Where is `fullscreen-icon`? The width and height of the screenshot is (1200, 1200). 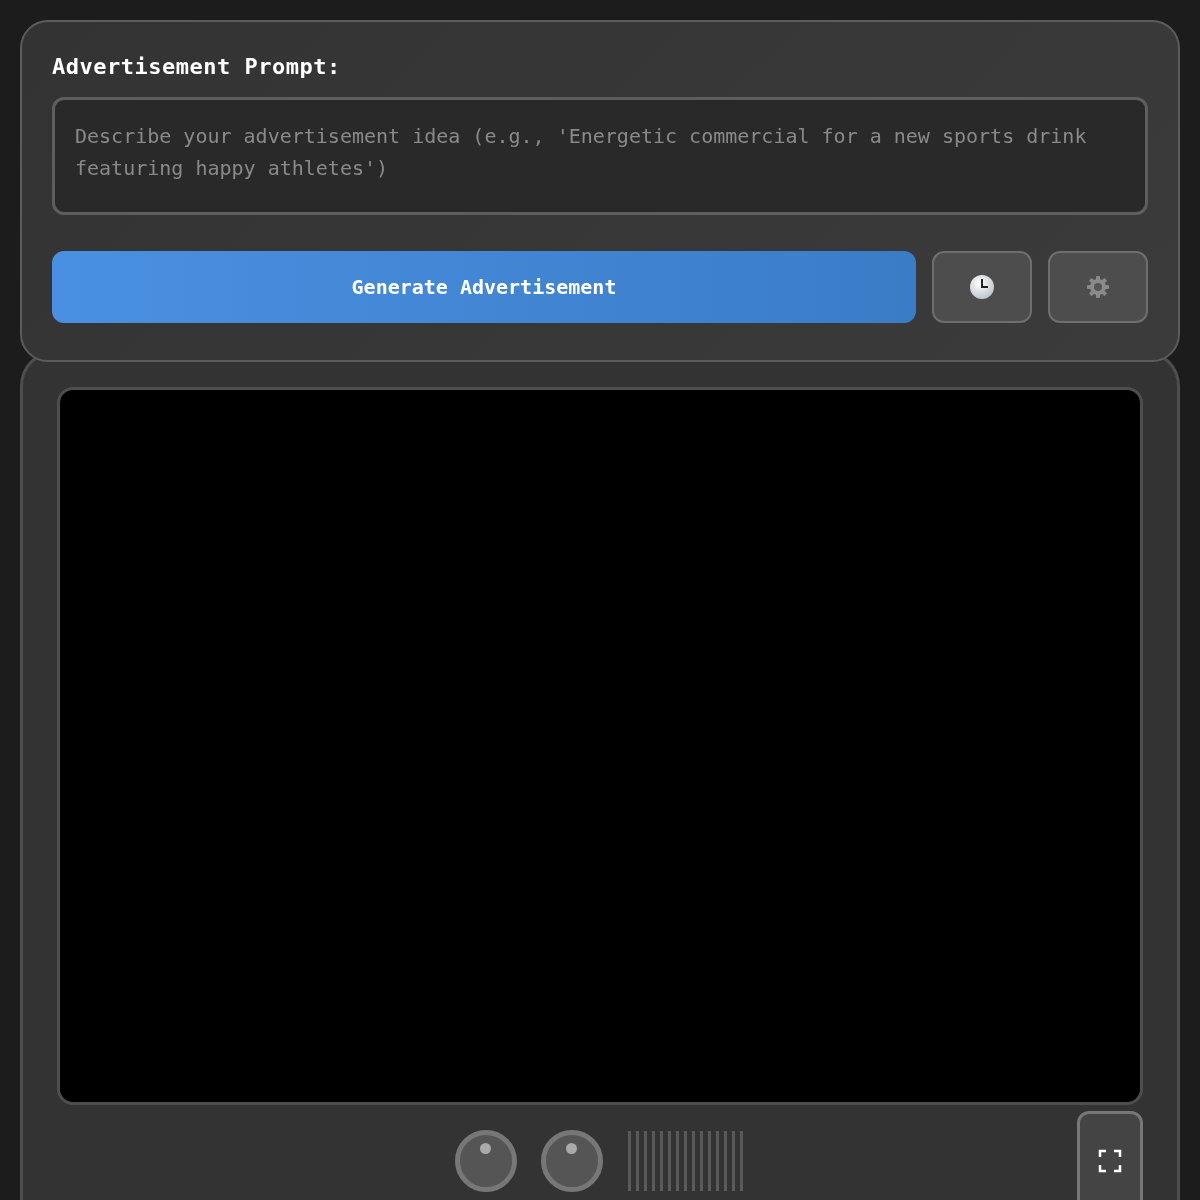 fullscreen-icon is located at coordinates (1110, 1161).